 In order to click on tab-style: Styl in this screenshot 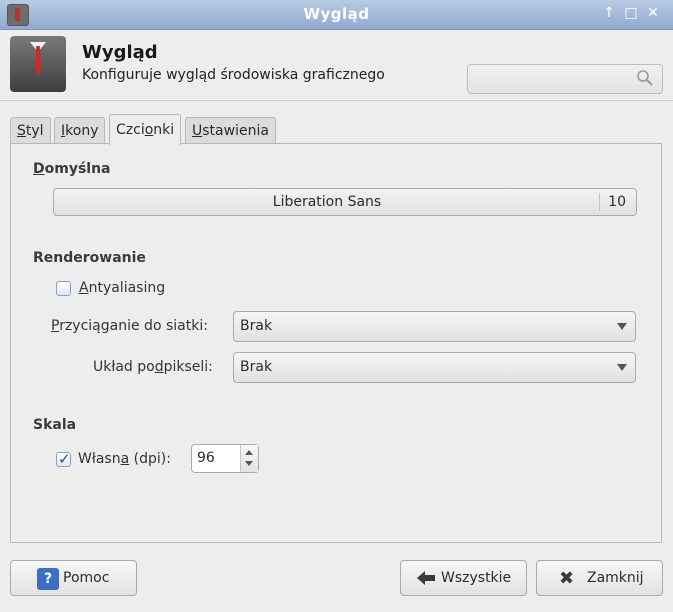, I will do `click(30, 130)`.